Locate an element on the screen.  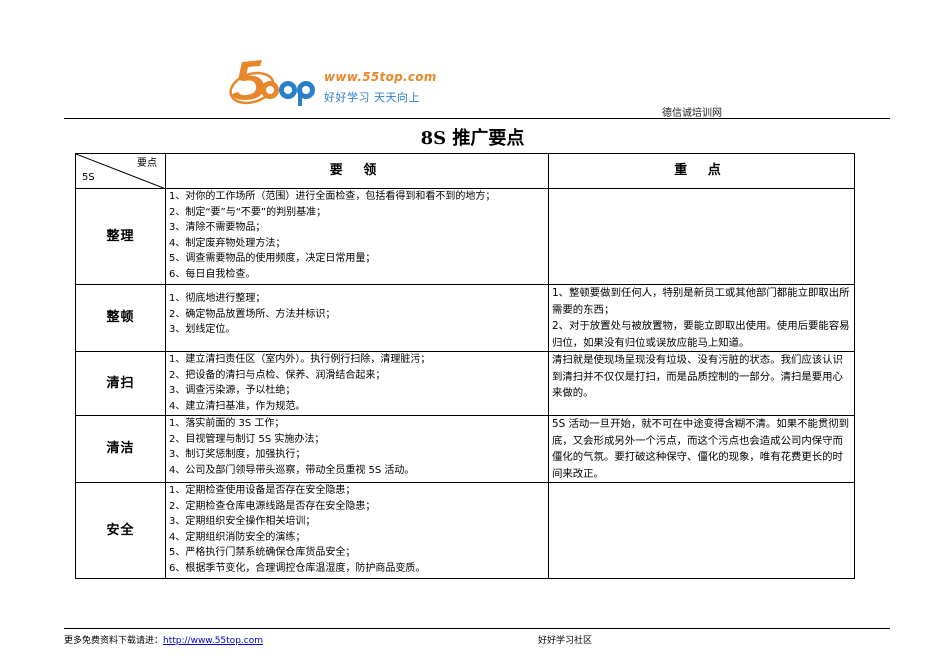
point-item: 3、制订奖惩制度，加强执行； is located at coordinates (237, 455).